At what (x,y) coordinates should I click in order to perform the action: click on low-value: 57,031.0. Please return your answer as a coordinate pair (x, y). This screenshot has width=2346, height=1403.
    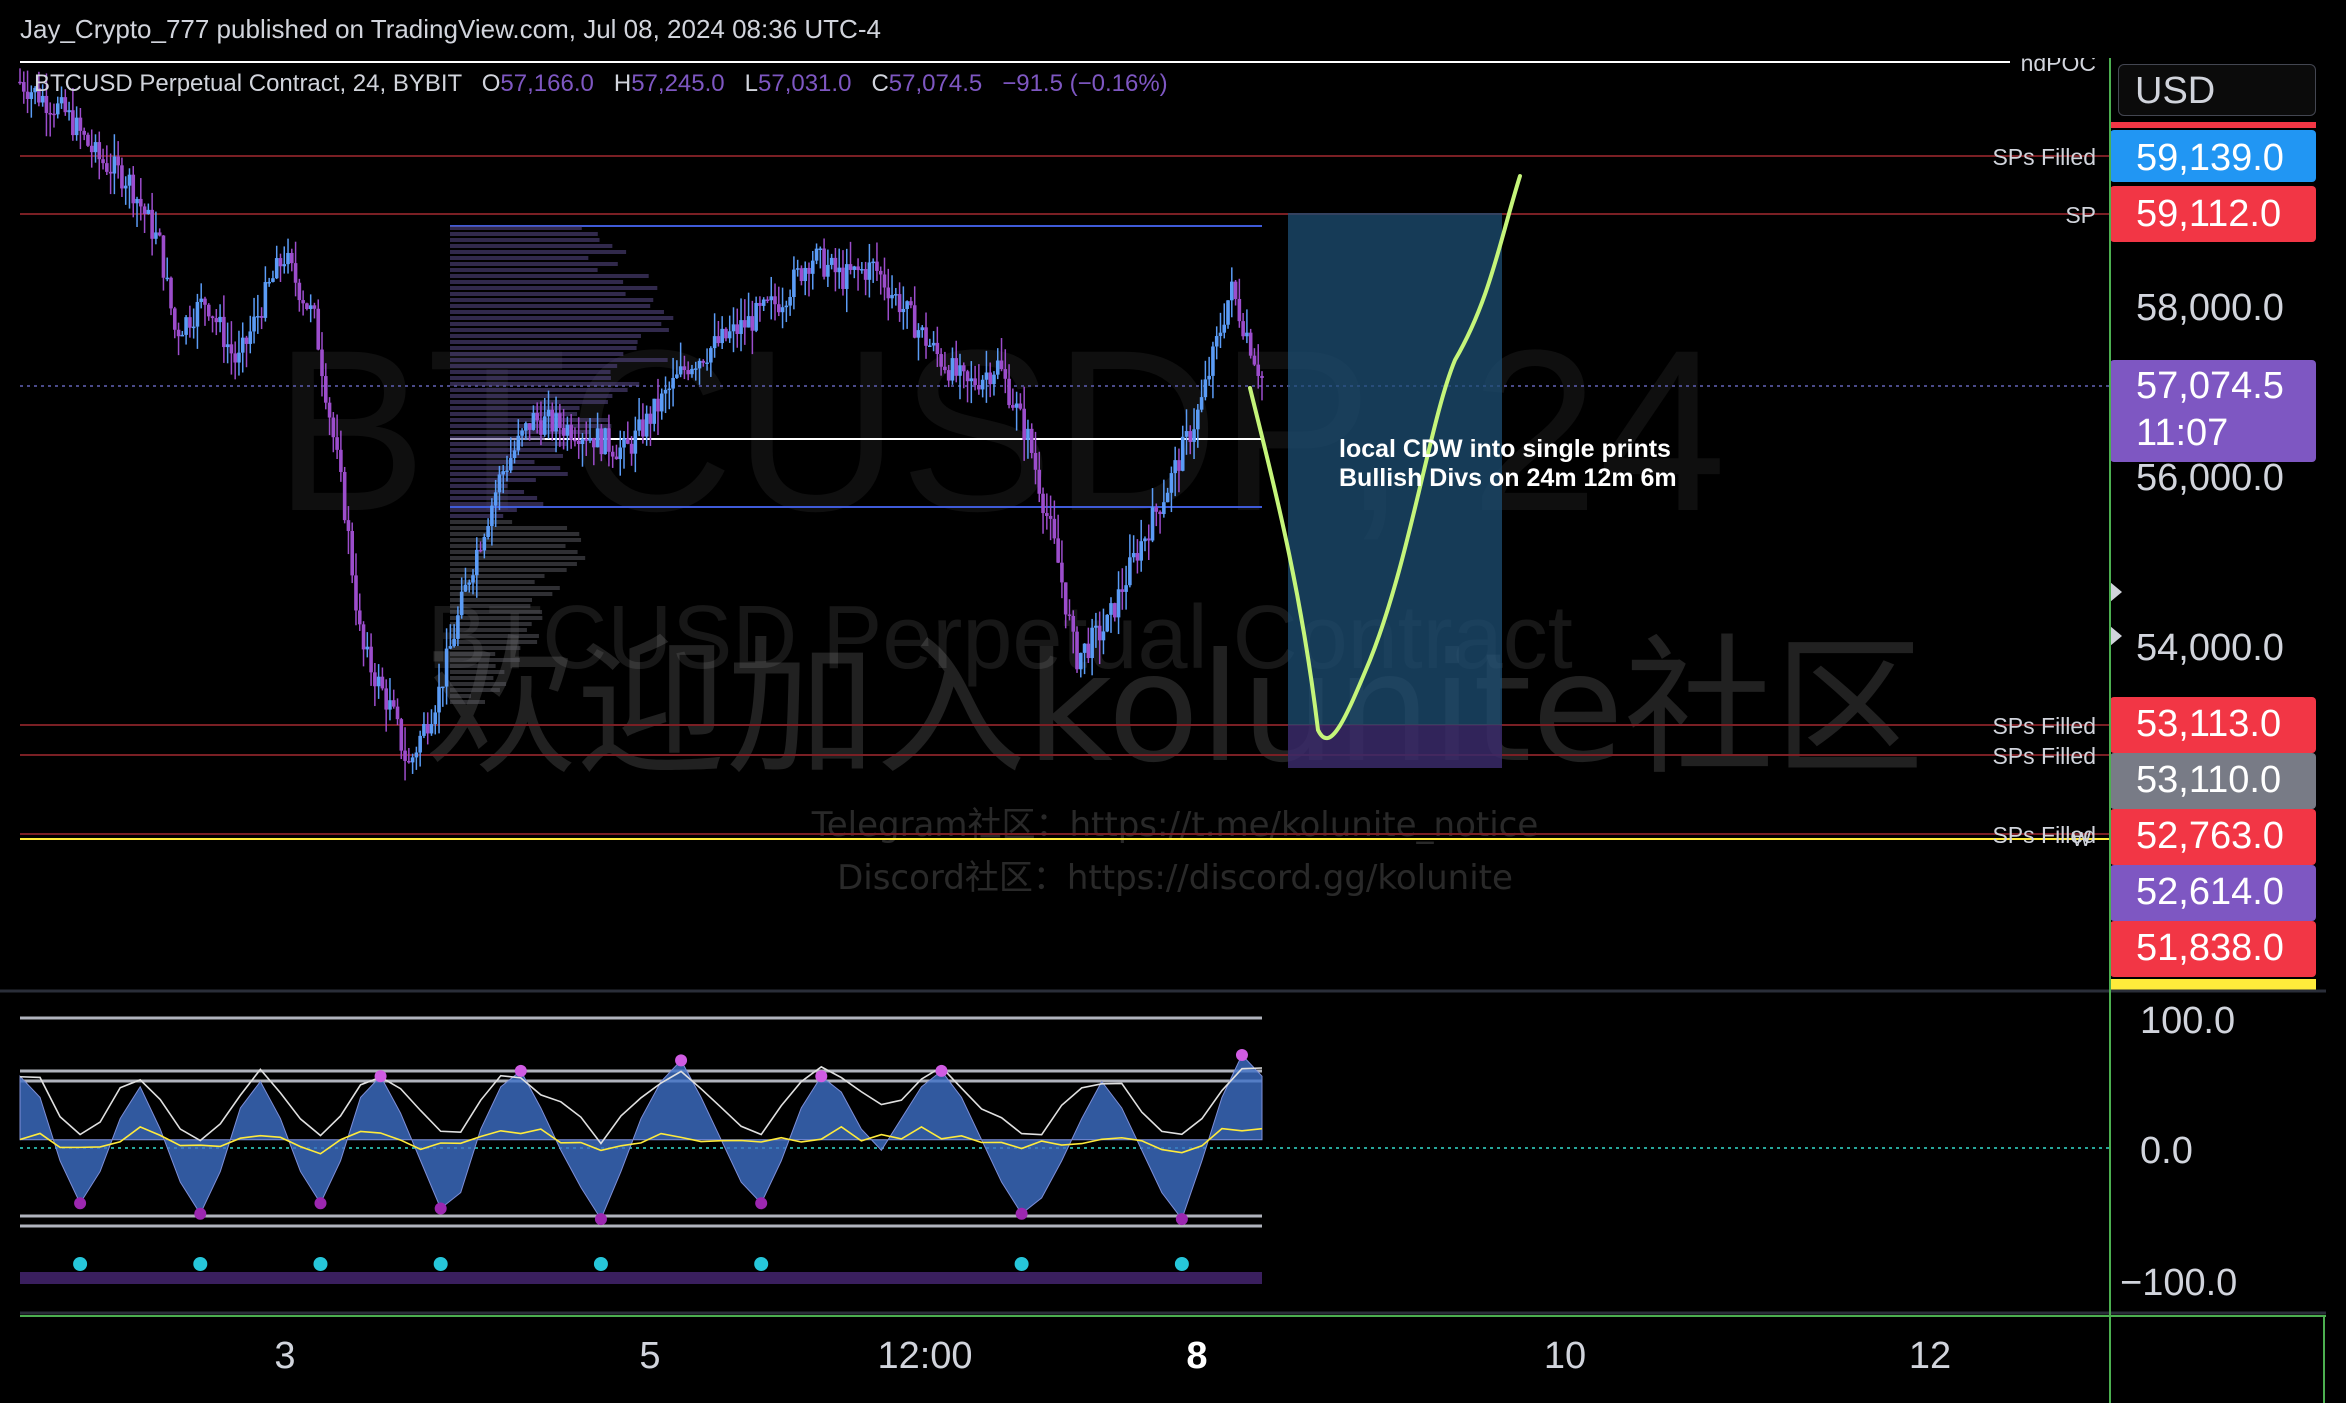
    Looking at the image, I should click on (805, 83).